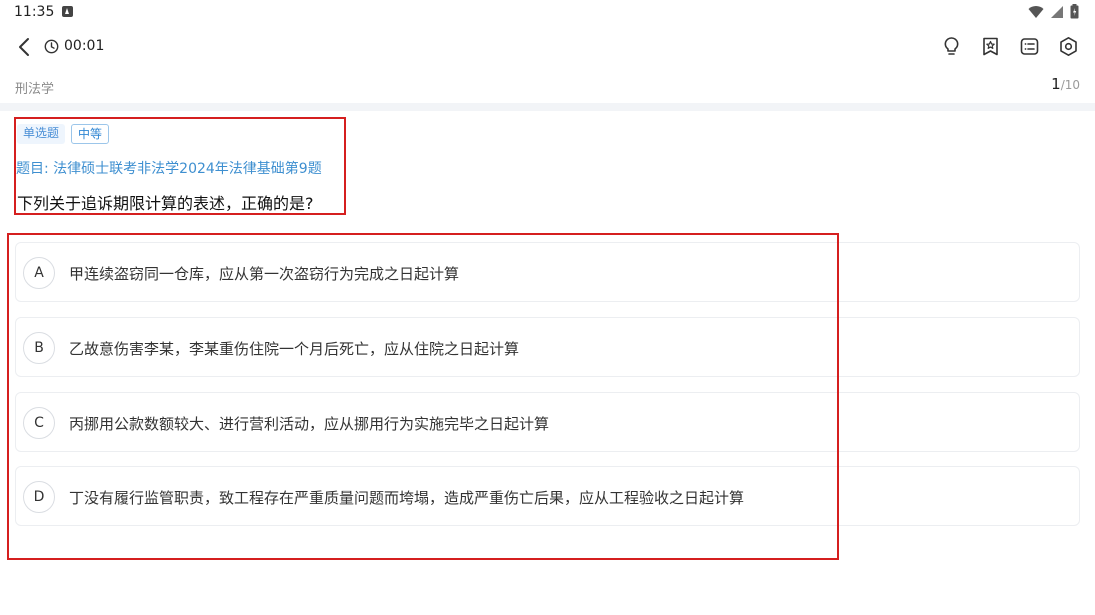  I want to click on answer-sheet-icon, so click(1029, 46).